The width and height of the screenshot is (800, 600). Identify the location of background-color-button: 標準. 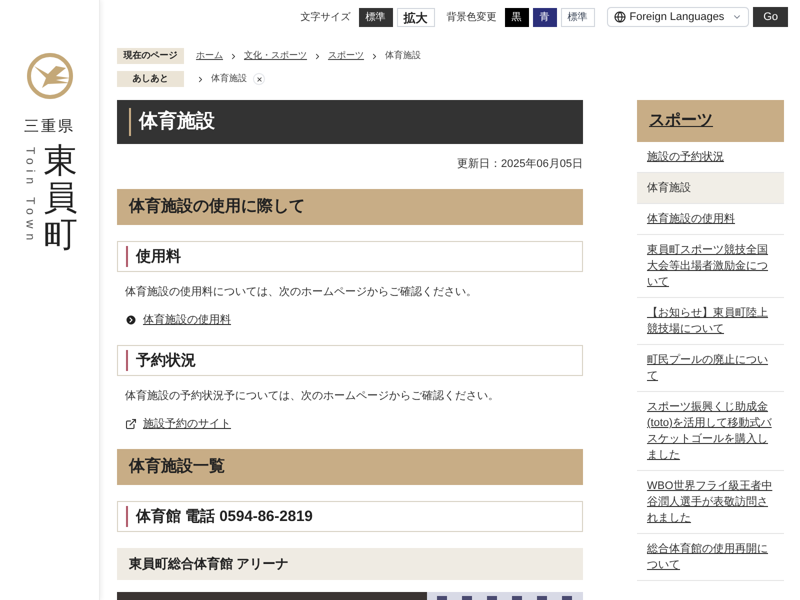
(577, 17).